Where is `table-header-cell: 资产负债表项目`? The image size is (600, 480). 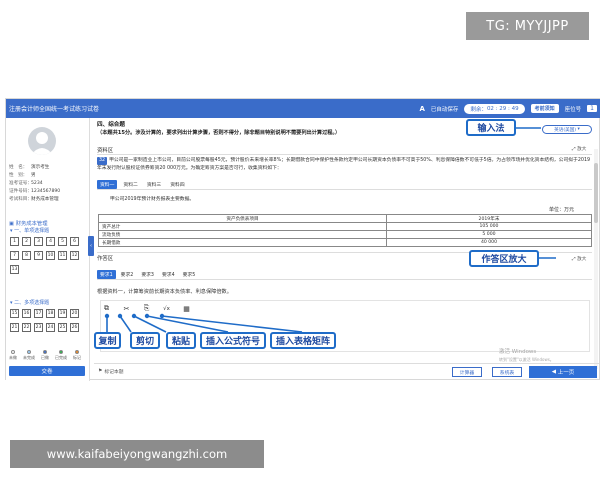
table-header-cell: 资产负债表项目 is located at coordinates (242, 218).